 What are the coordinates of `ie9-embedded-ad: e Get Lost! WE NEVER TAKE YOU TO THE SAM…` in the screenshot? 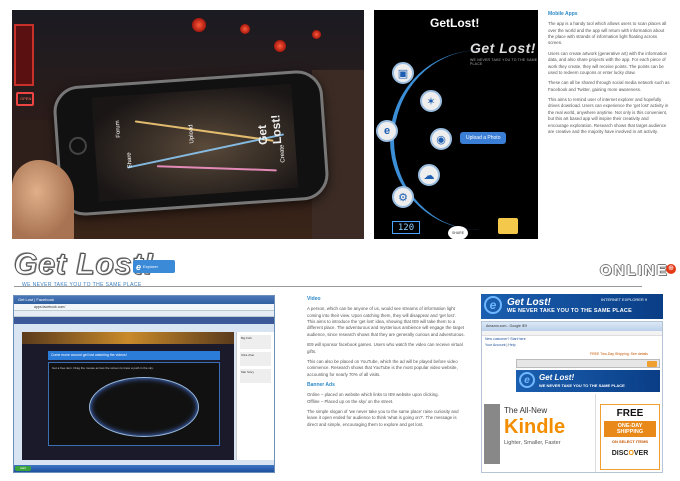 It's located at (588, 381).